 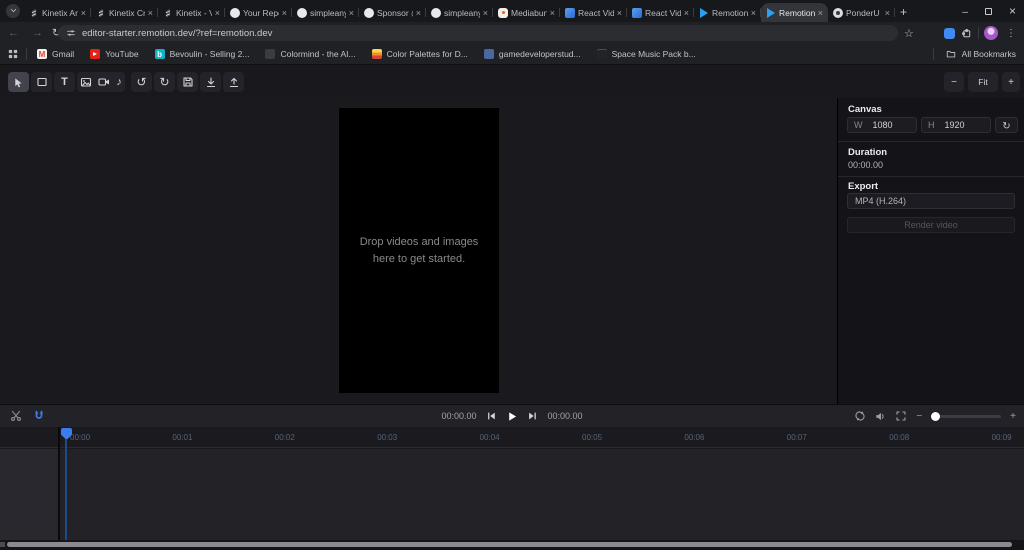 What do you see at coordinates (37, 33) in the screenshot?
I see `forward-button: →` at bounding box center [37, 33].